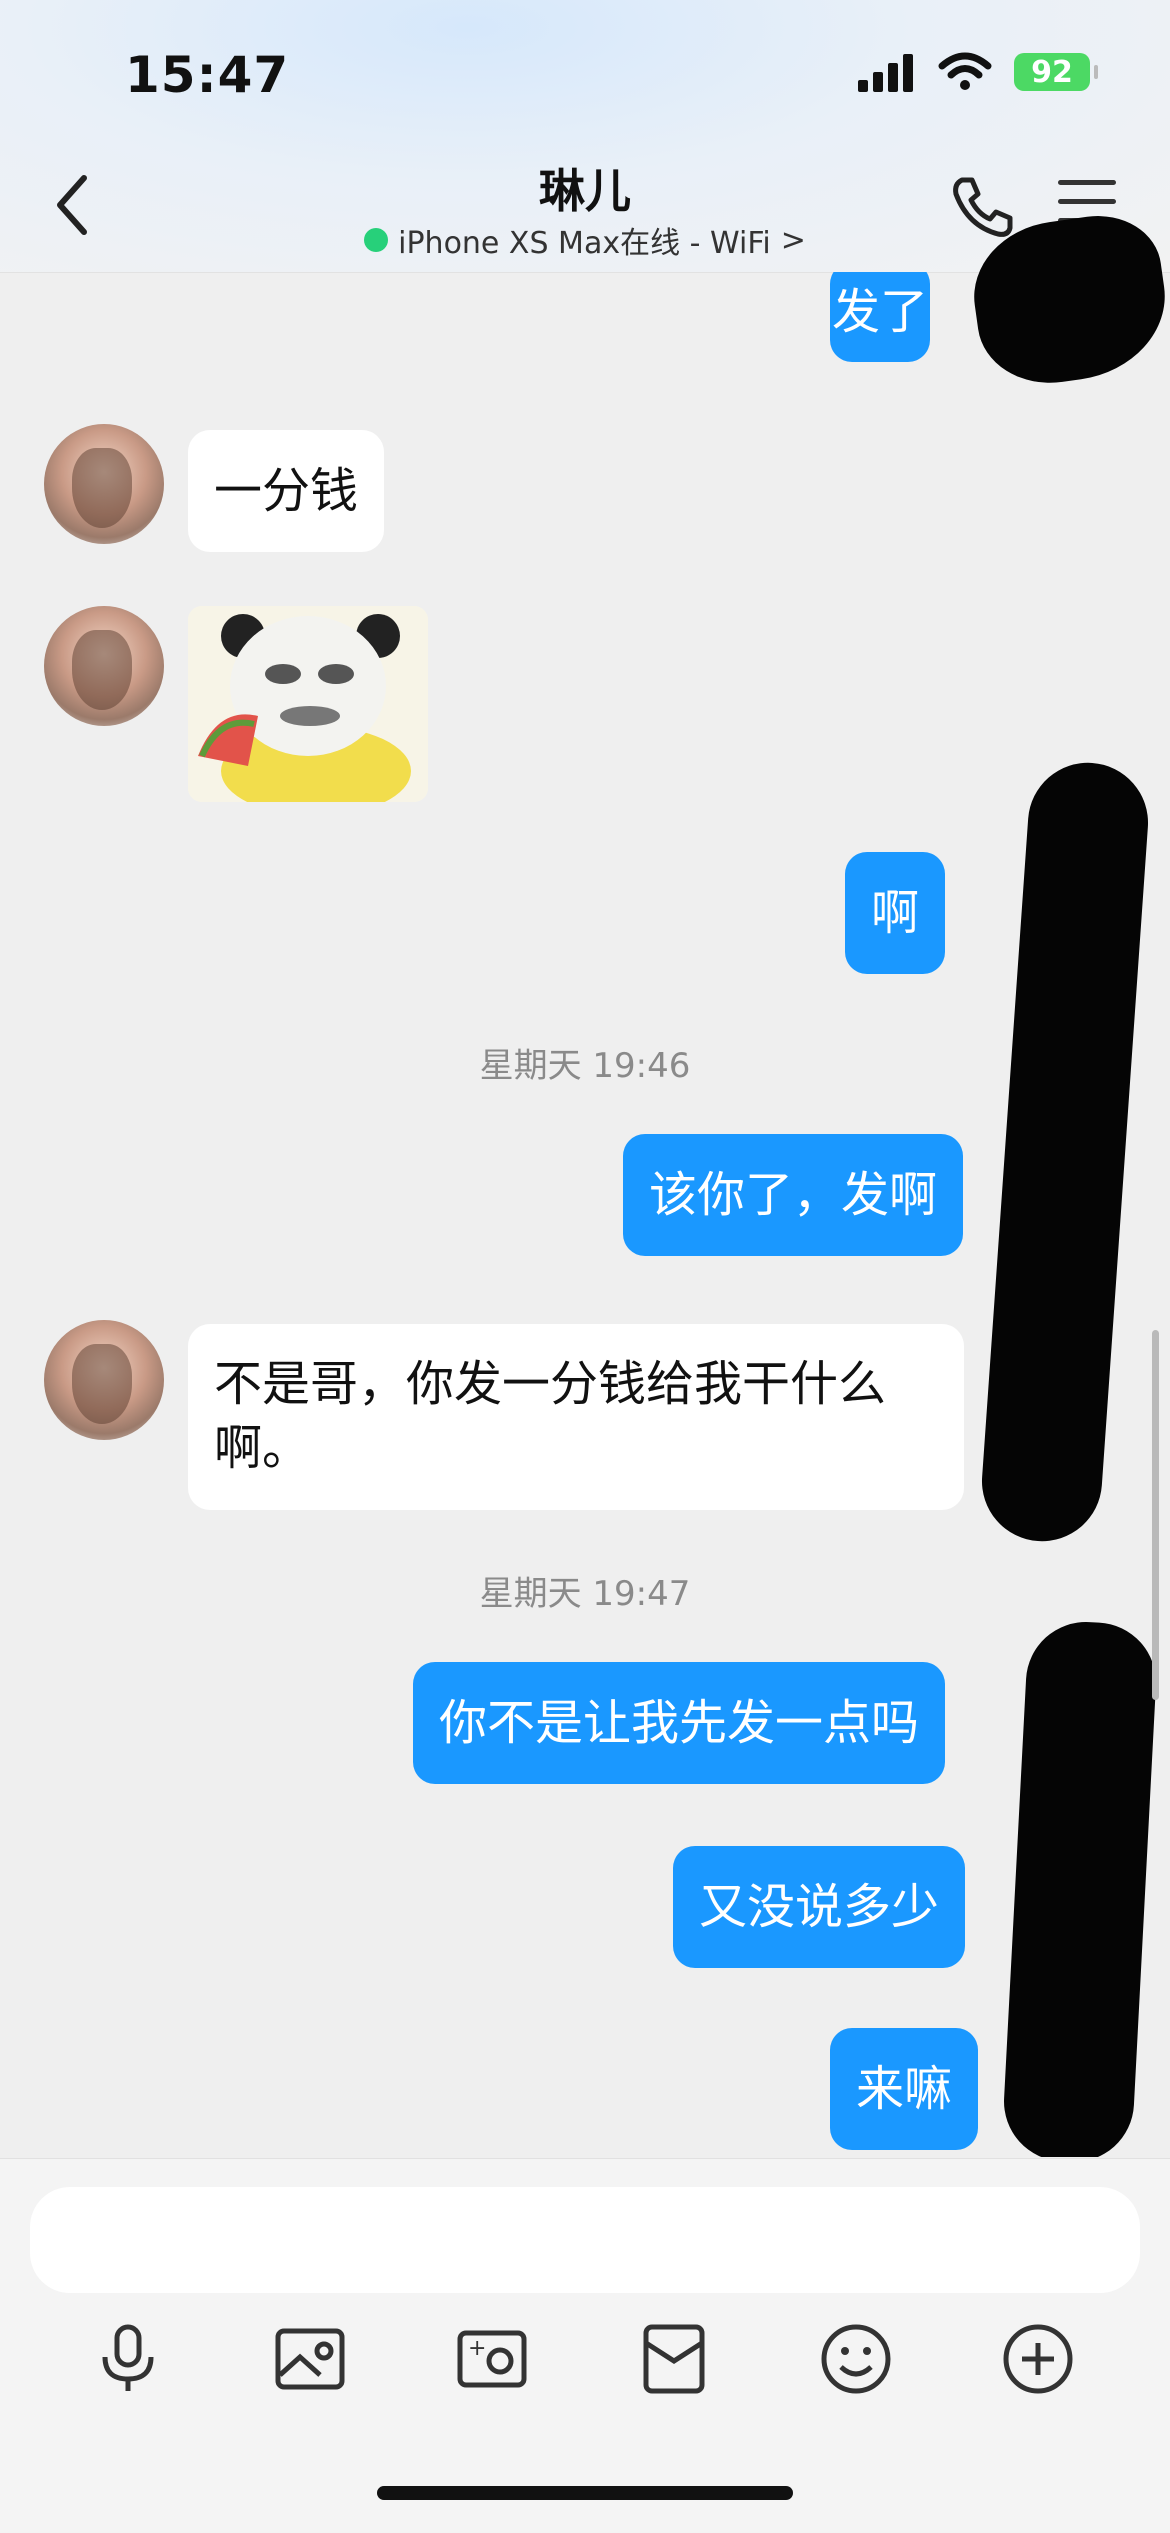 This screenshot has width=1170, height=2533. What do you see at coordinates (207, 75) in the screenshot?
I see `status-time: 15:47` at bounding box center [207, 75].